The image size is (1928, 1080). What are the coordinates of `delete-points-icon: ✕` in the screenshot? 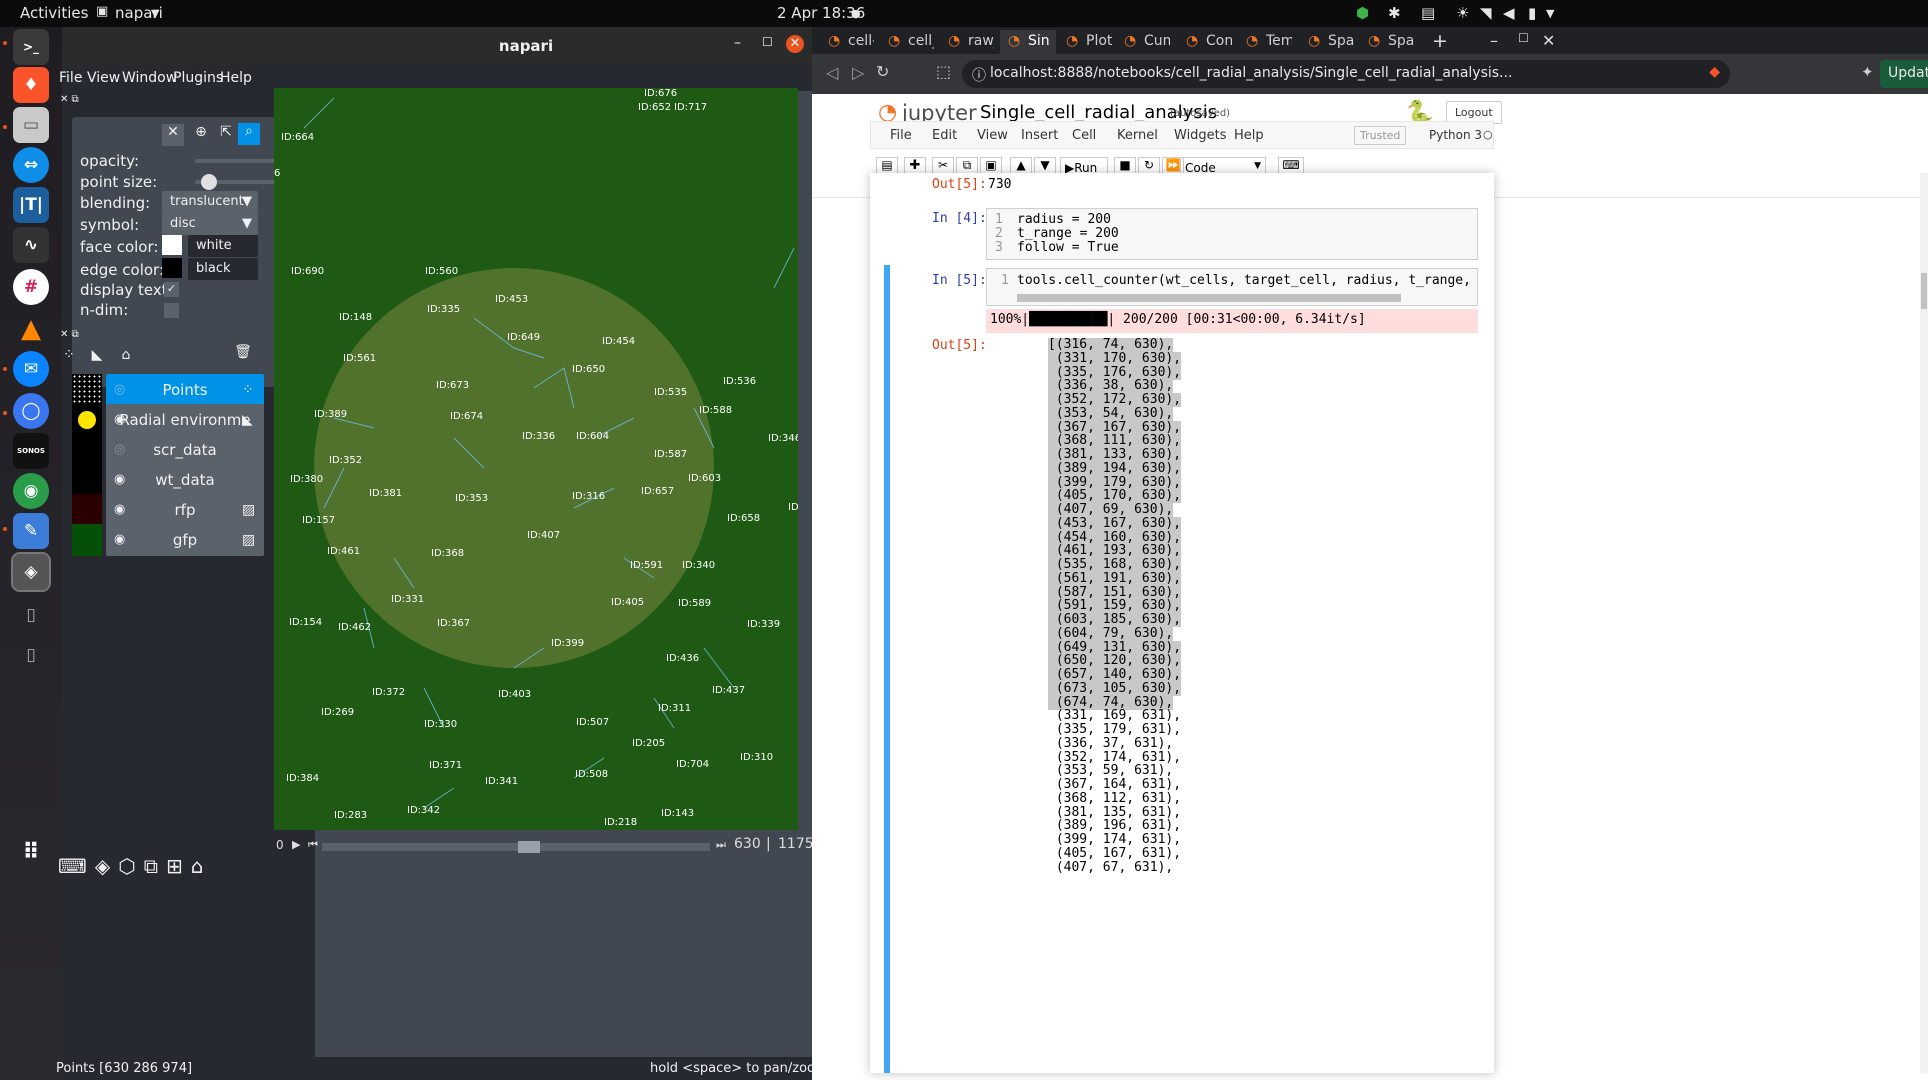 It's located at (173, 135).